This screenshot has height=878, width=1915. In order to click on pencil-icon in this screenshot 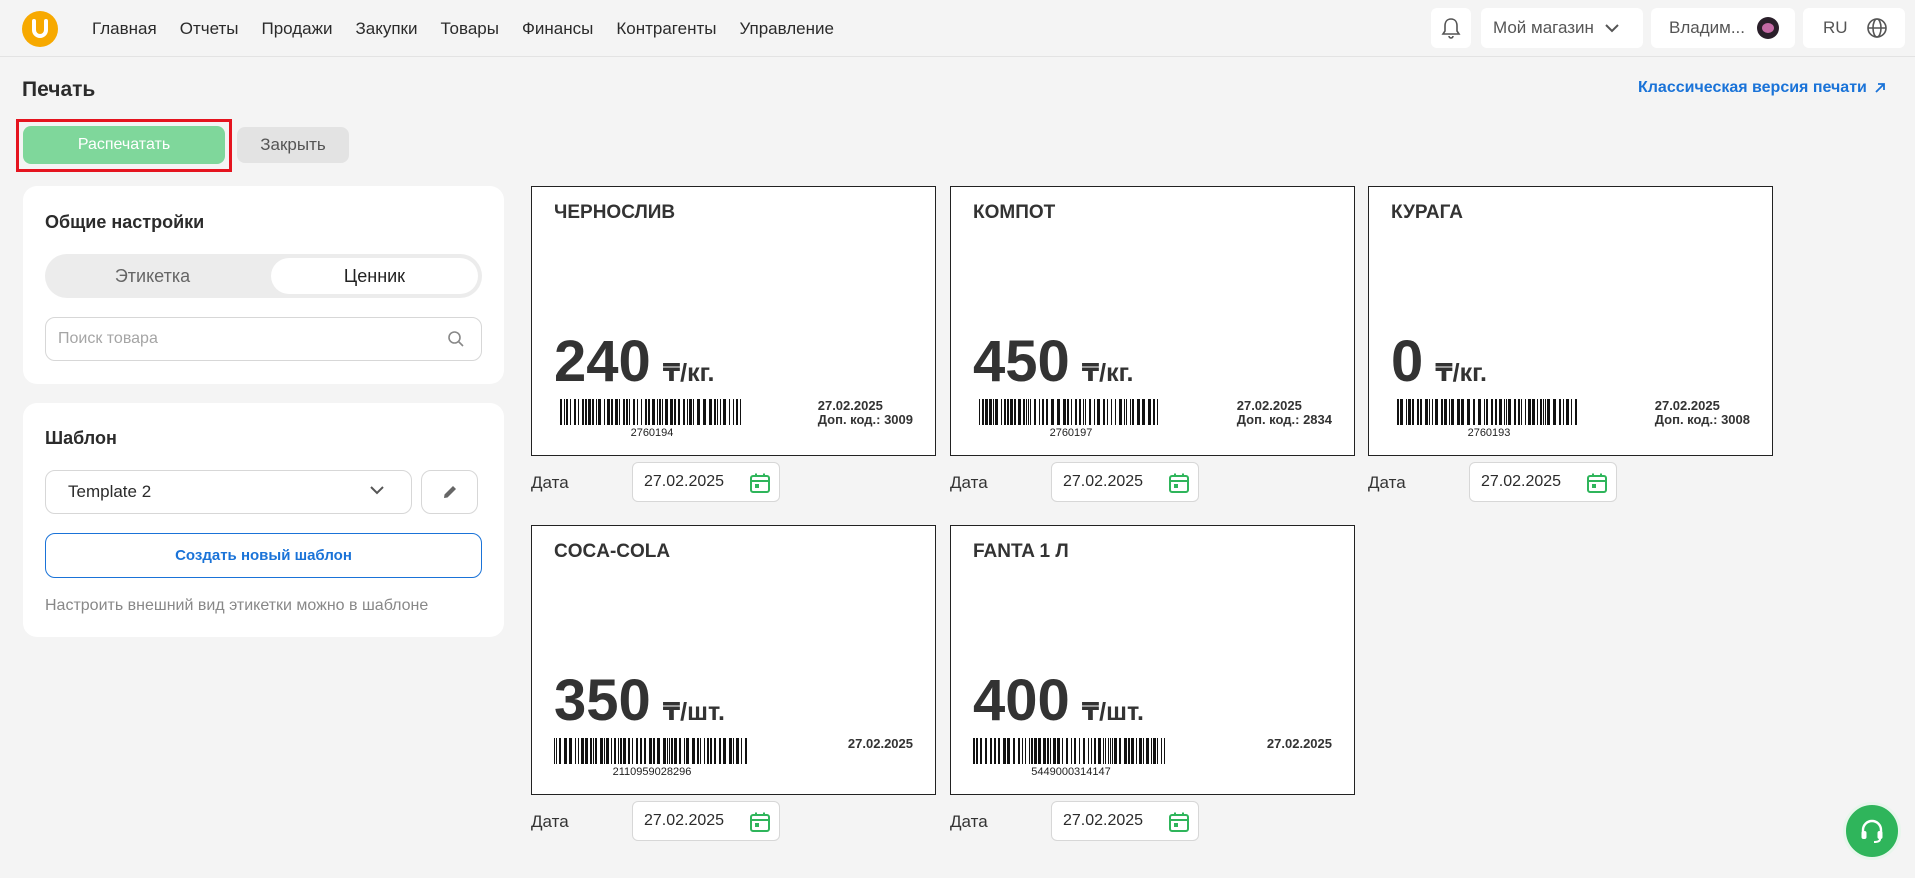, I will do `click(449, 492)`.